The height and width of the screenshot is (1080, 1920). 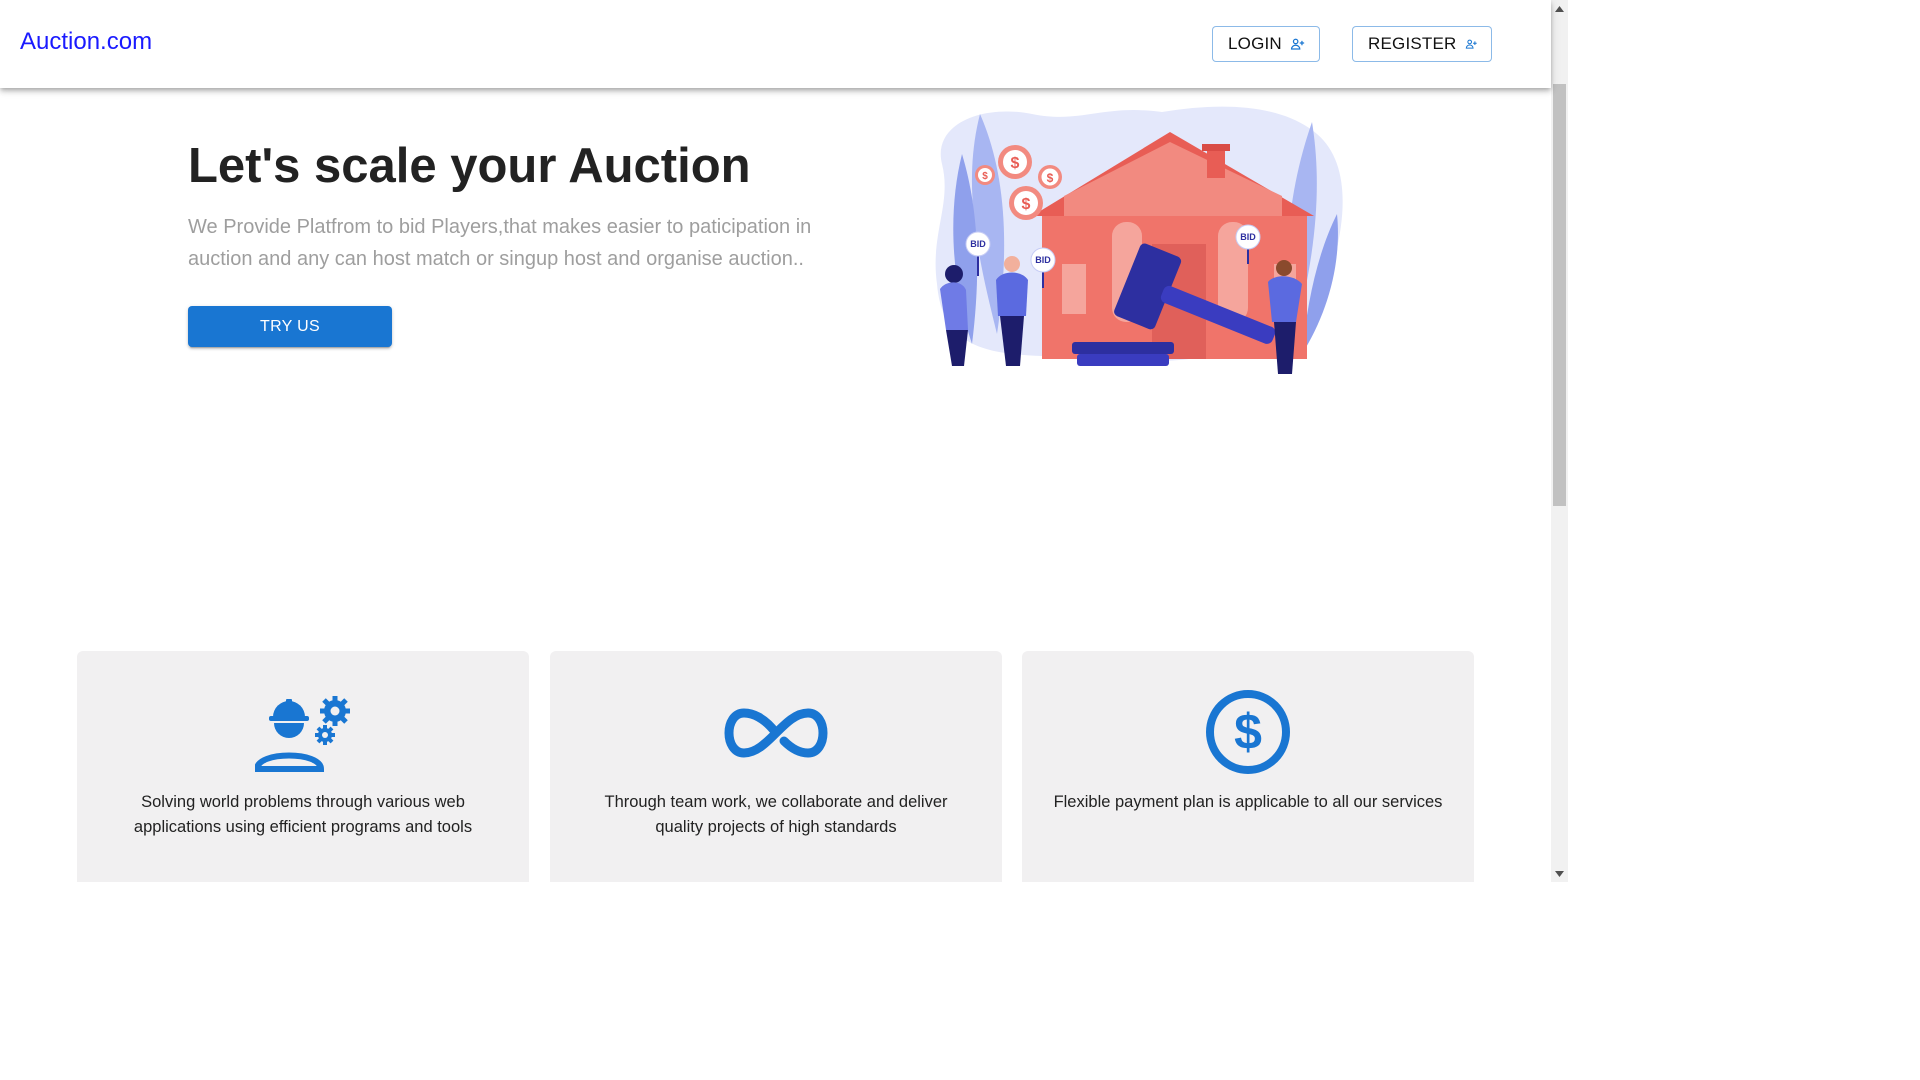 What do you see at coordinates (1559, 873) in the screenshot?
I see `scroll-down-arrow-icon` at bounding box center [1559, 873].